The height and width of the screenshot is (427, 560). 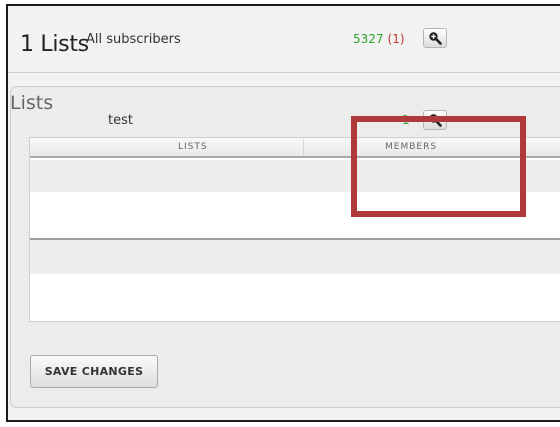 I want to click on members-highlight-box, so click(x=438, y=166).